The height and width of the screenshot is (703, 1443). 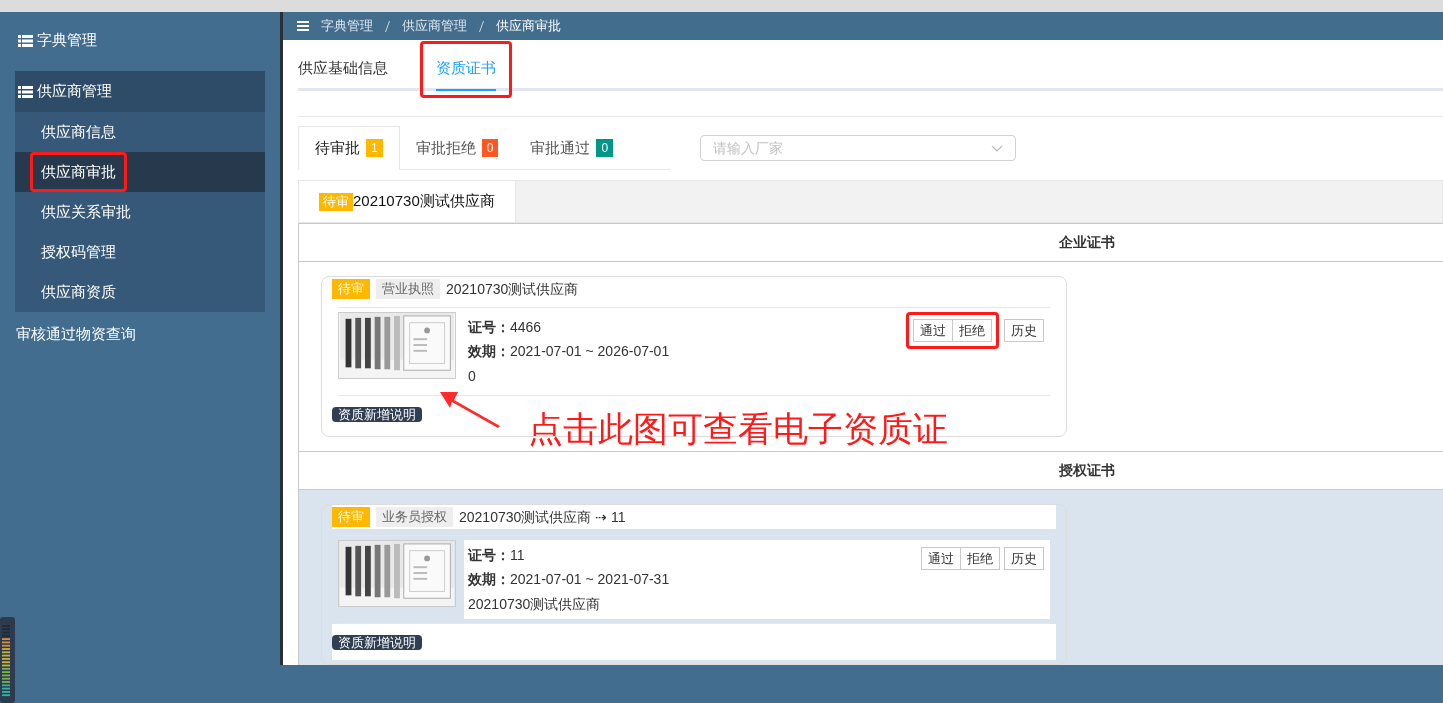 I want to click on select-input: 请输入厂家, so click(x=813, y=148).